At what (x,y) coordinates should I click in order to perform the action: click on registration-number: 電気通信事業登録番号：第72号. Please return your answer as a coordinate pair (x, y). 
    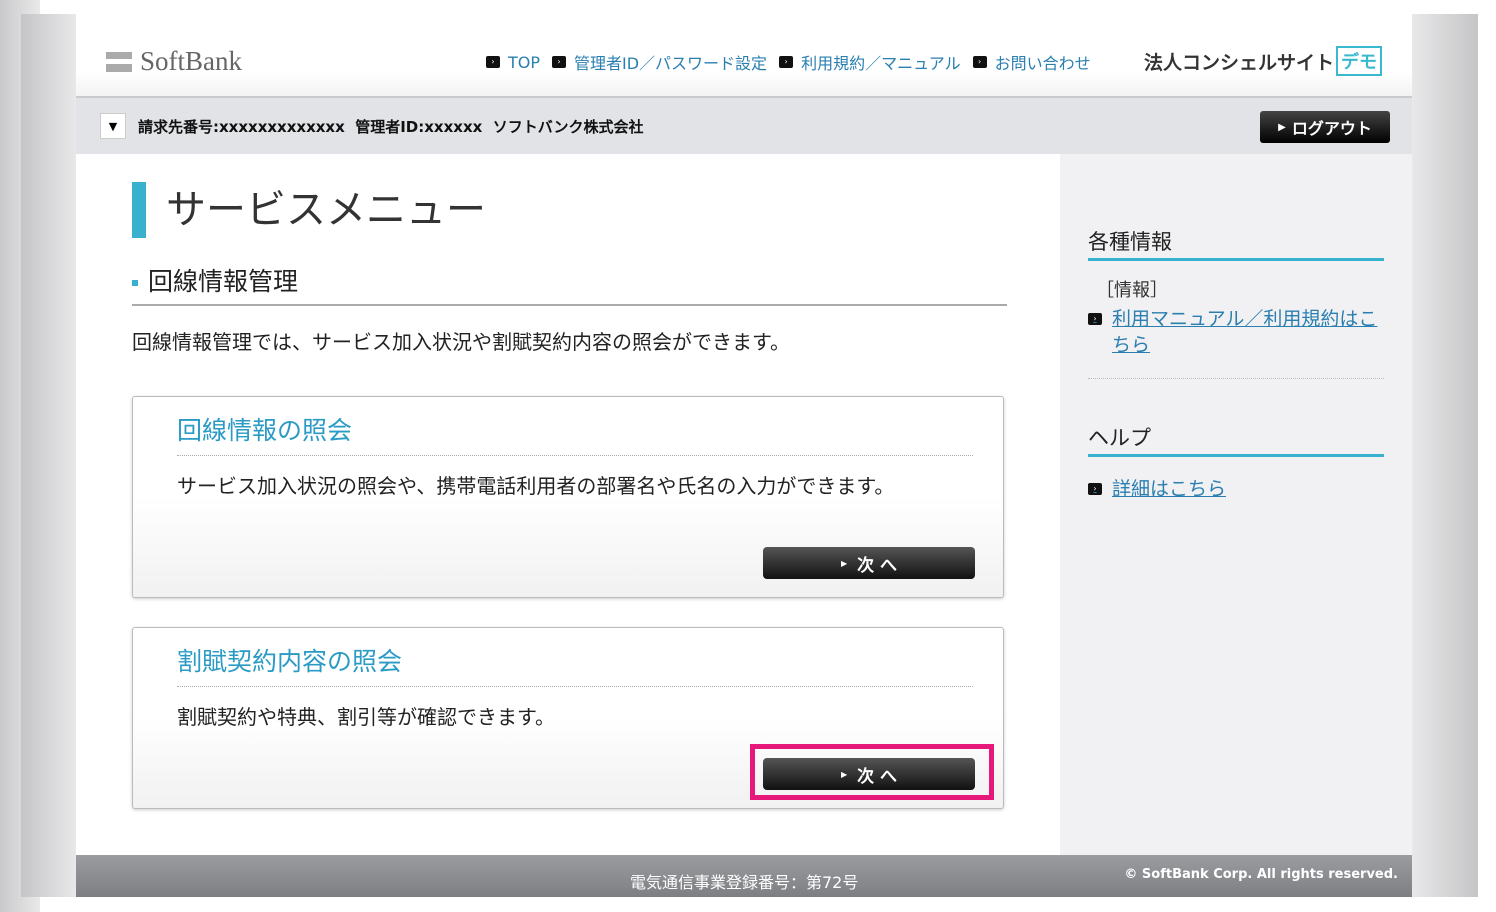
    Looking at the image, I should click on (744, 882).